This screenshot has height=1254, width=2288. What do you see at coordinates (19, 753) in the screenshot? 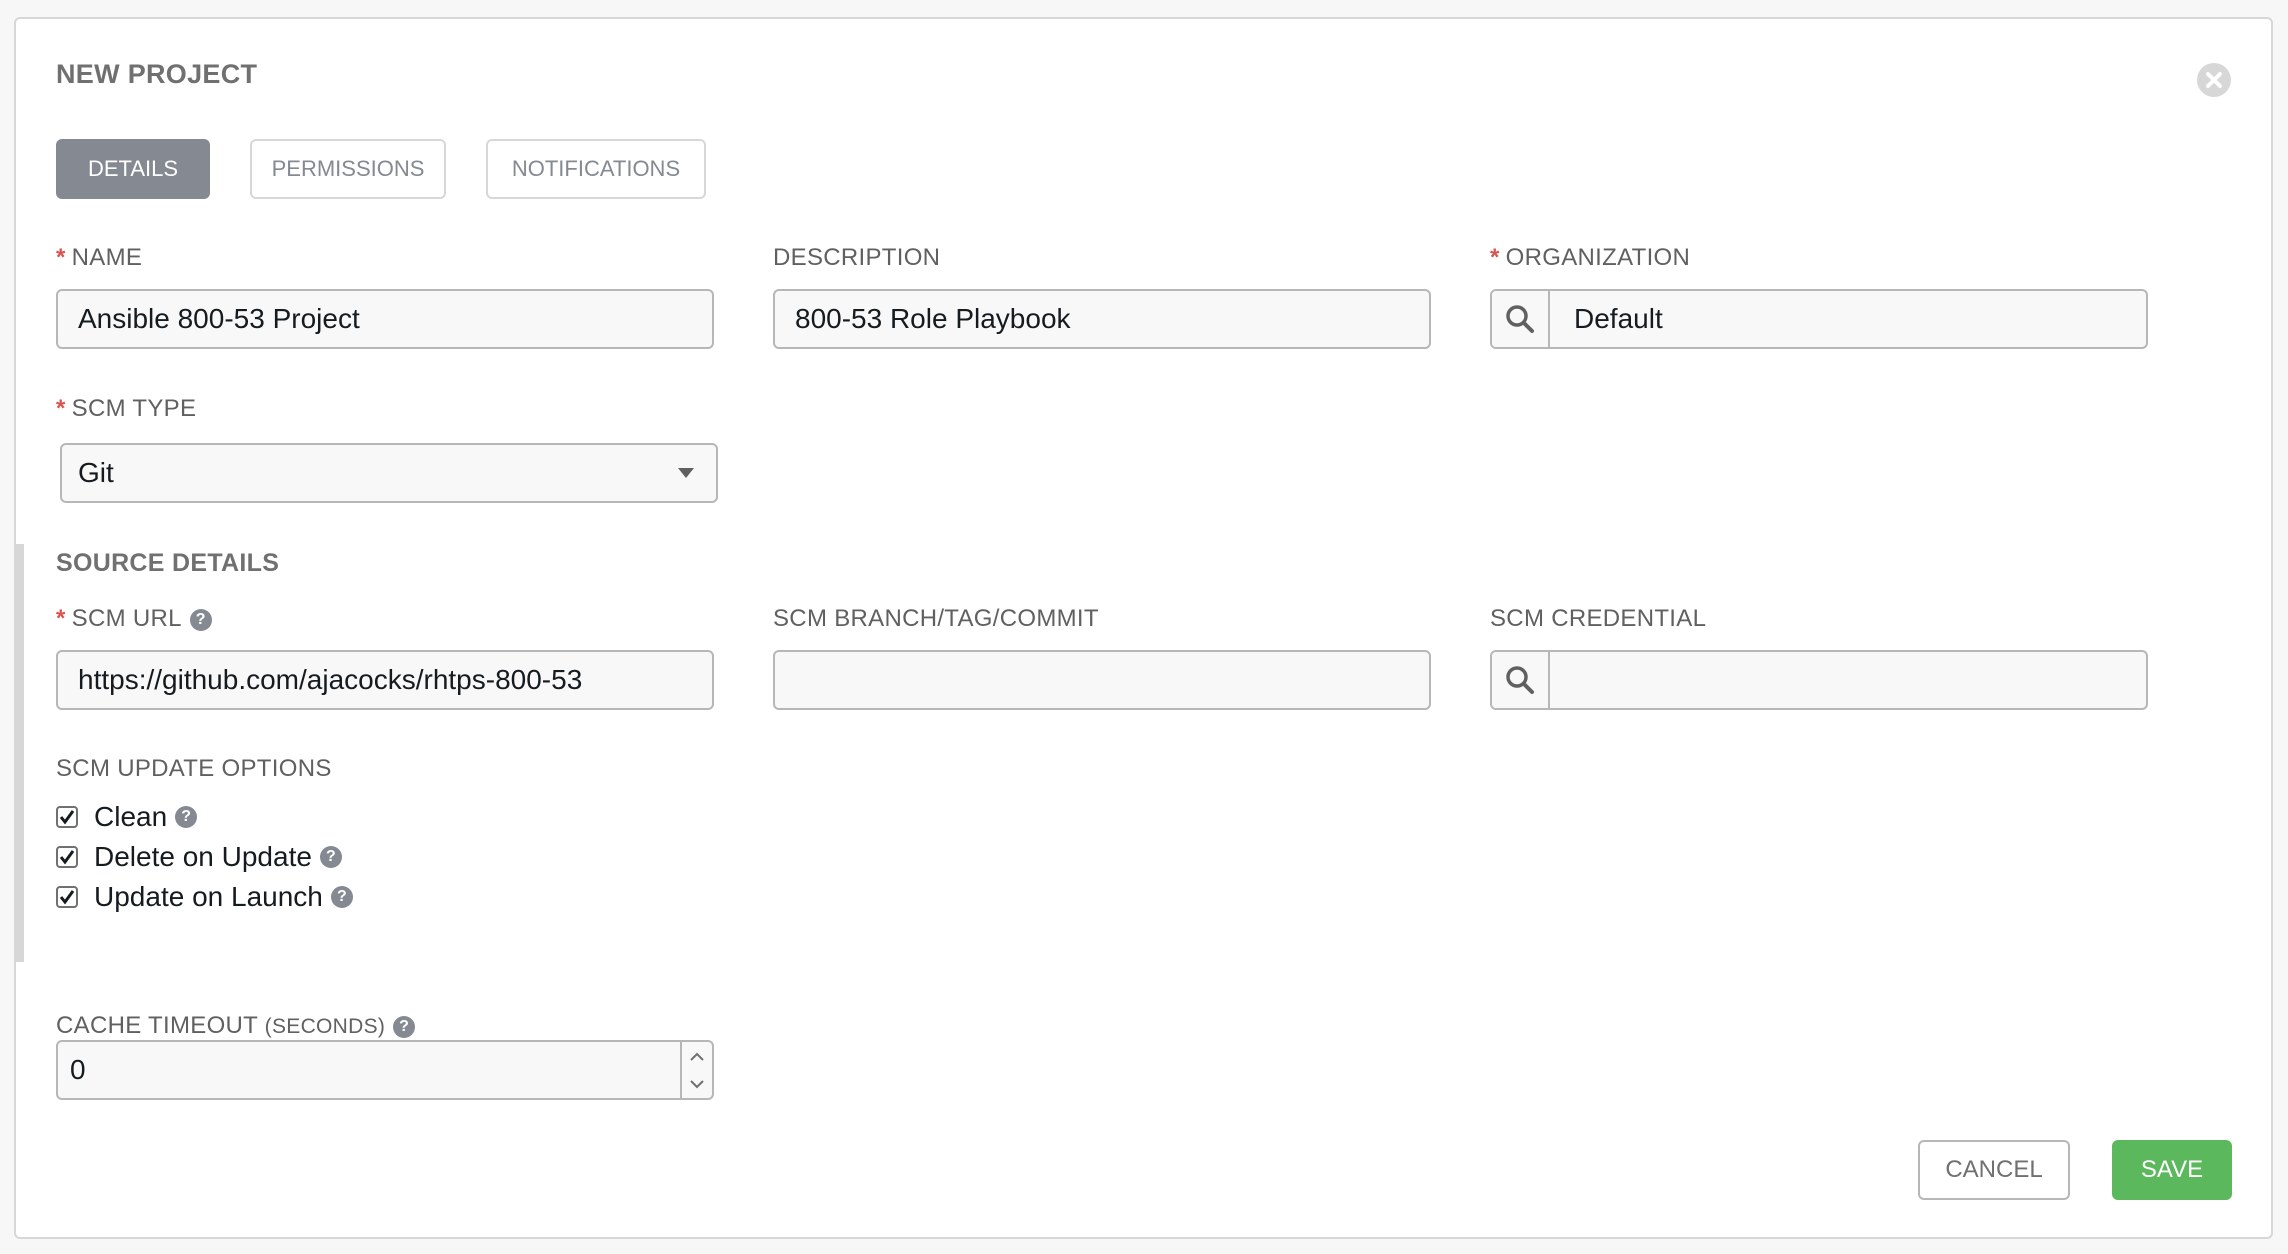
I see `source-details-indicator-bar` at bounding box center [19, 753].